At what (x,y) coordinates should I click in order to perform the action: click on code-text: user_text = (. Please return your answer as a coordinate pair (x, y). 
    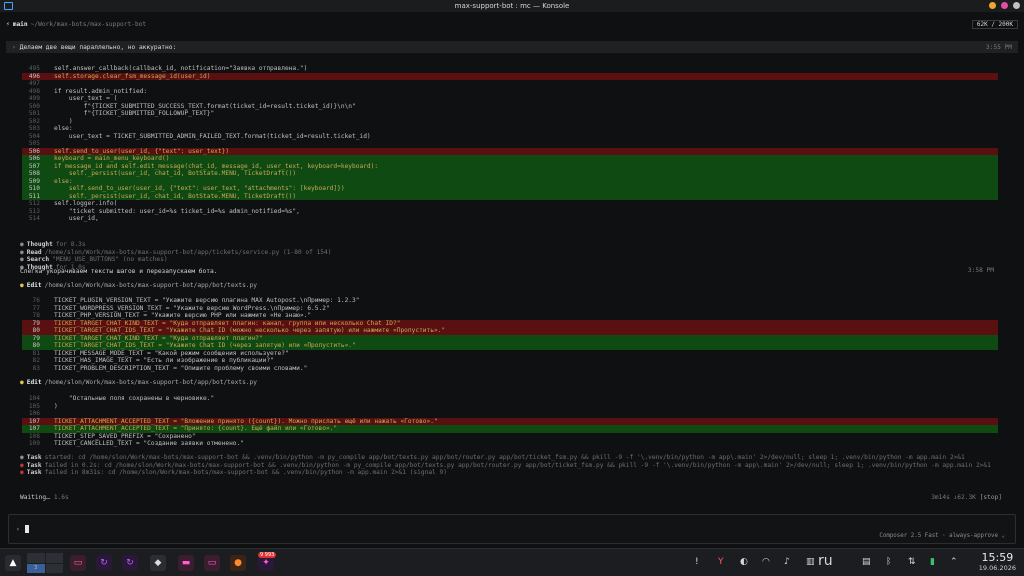
    Looking at the image, I should click on (86, 98).